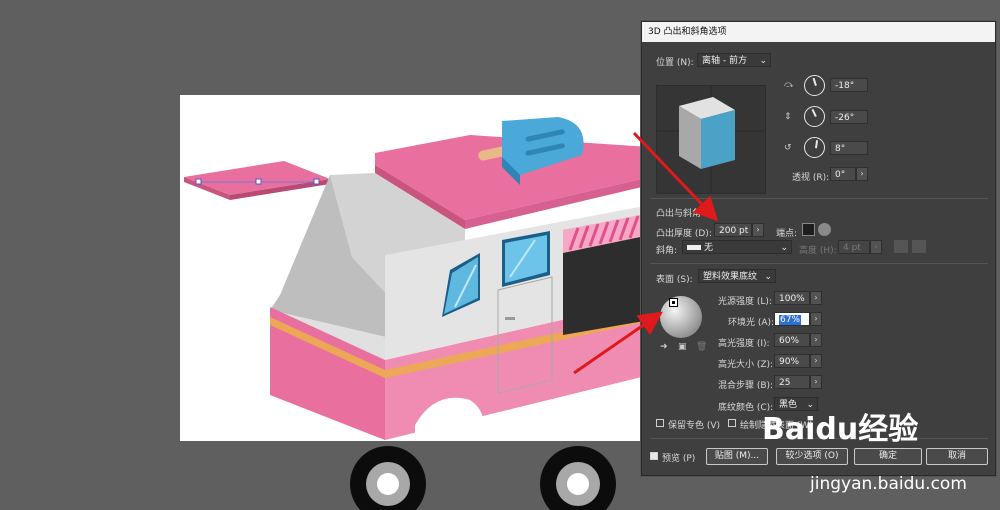 This screenshot has height=510, width=1000. I want to click on x-rotation-field: -18°, so click(849, 85).